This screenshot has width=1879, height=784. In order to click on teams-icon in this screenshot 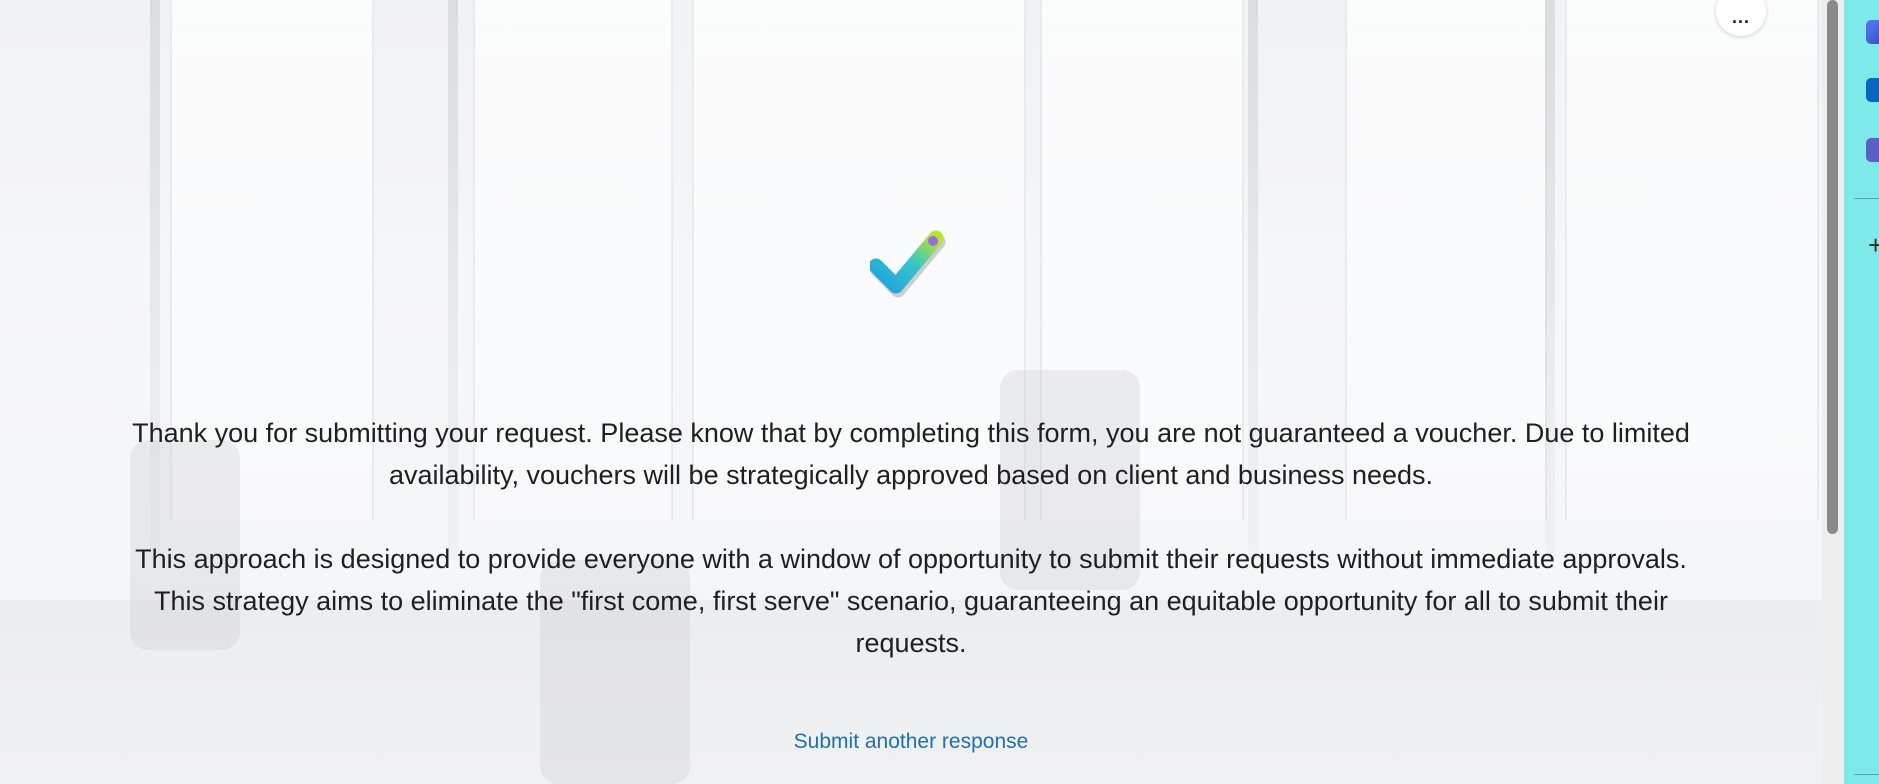, I will do `click(1872, 150)`.